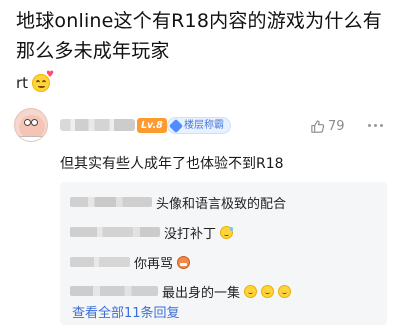 The height and width of the screenshot is (331, 400). What do you see at coordinates (172, 164) in the screenshot?
I see `comment-text: 但其实有些人成年了也体验不到R18` at bounding box center [172, 164].